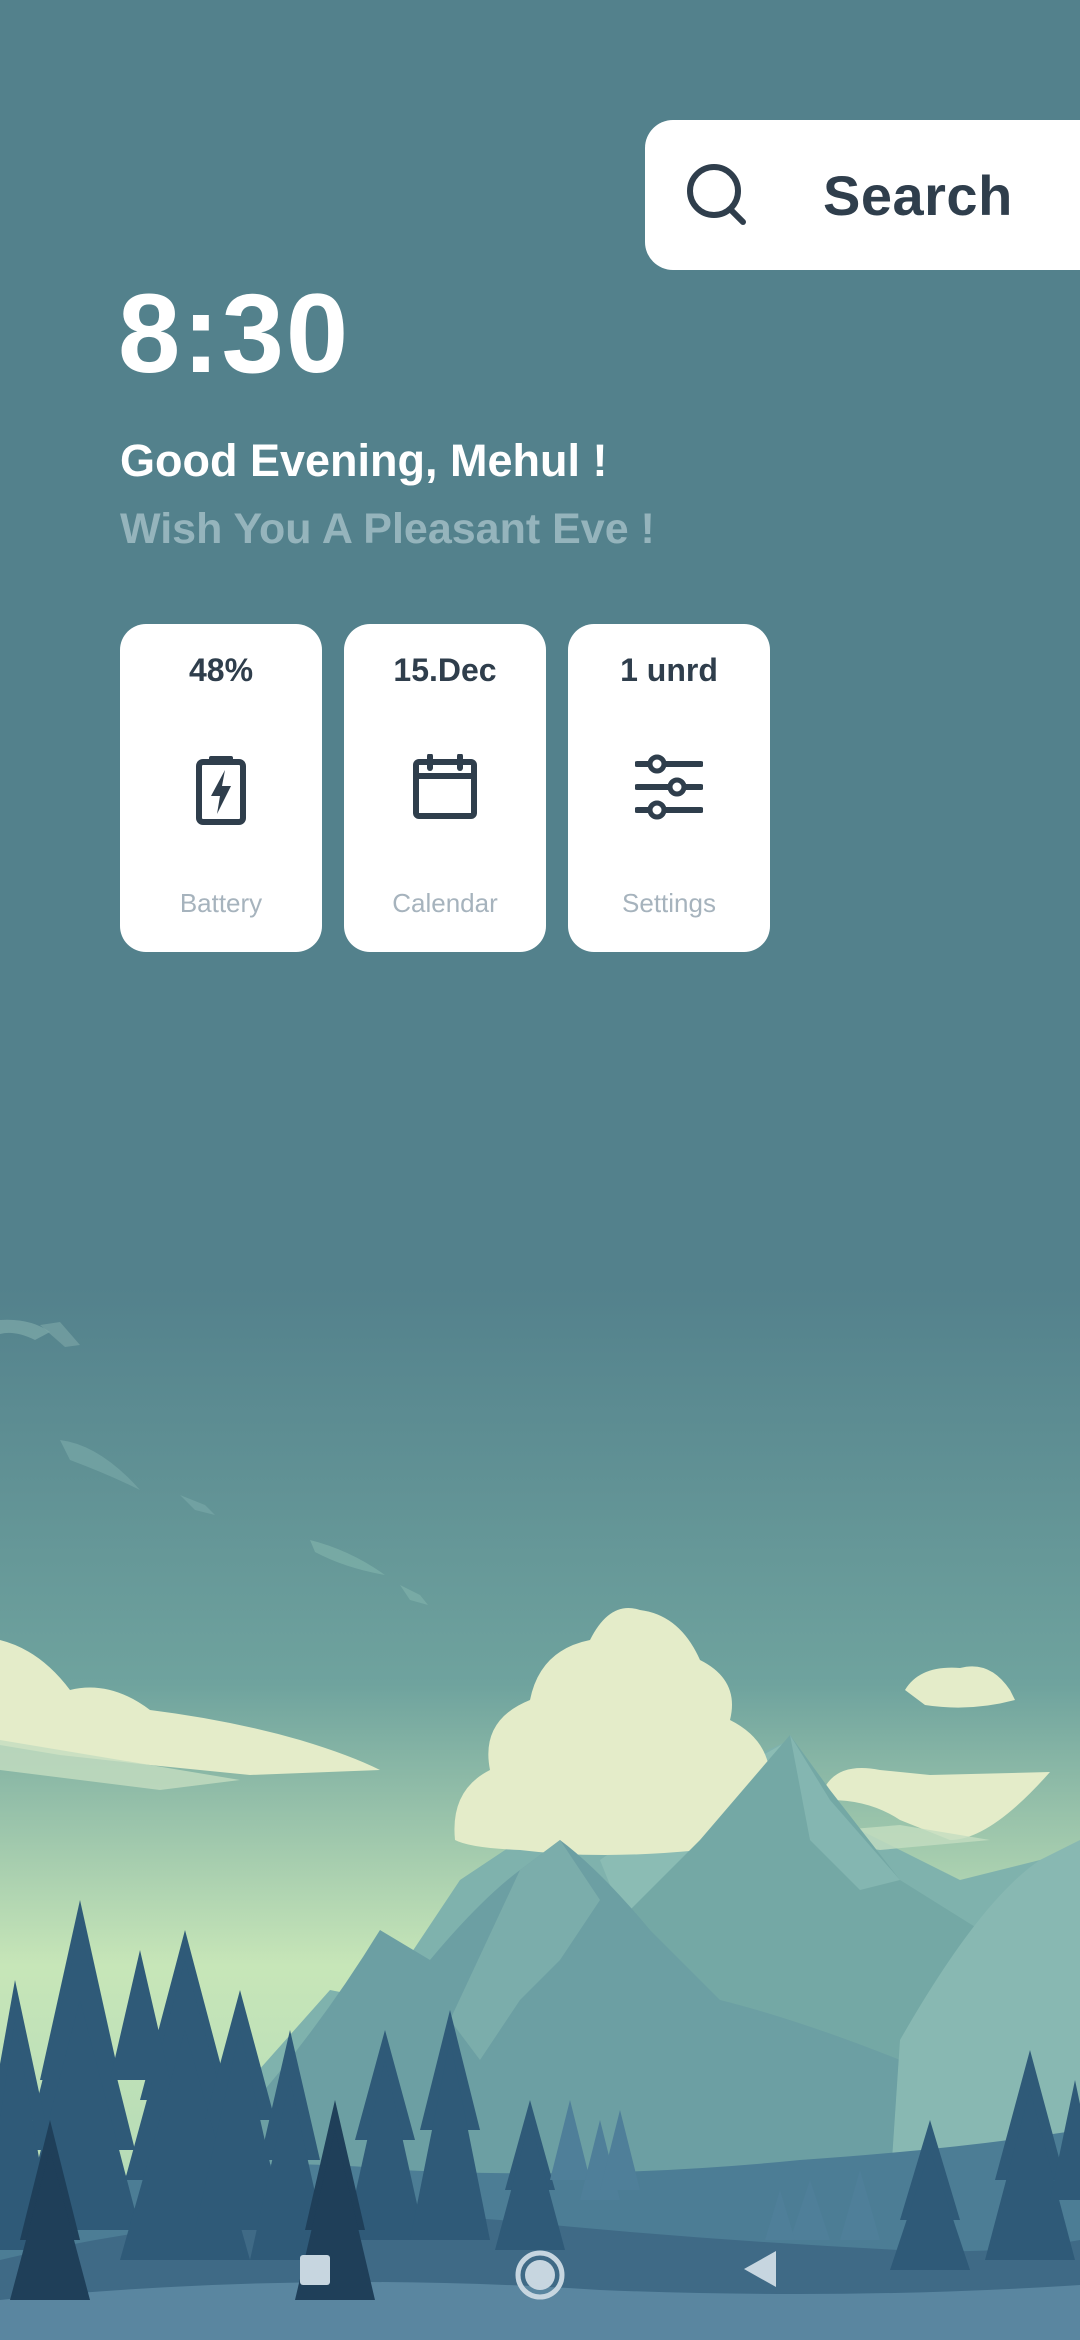  Describe the element at coordinates (669, 903) in the screenshot. I see `settings-label: Settings` at that location.